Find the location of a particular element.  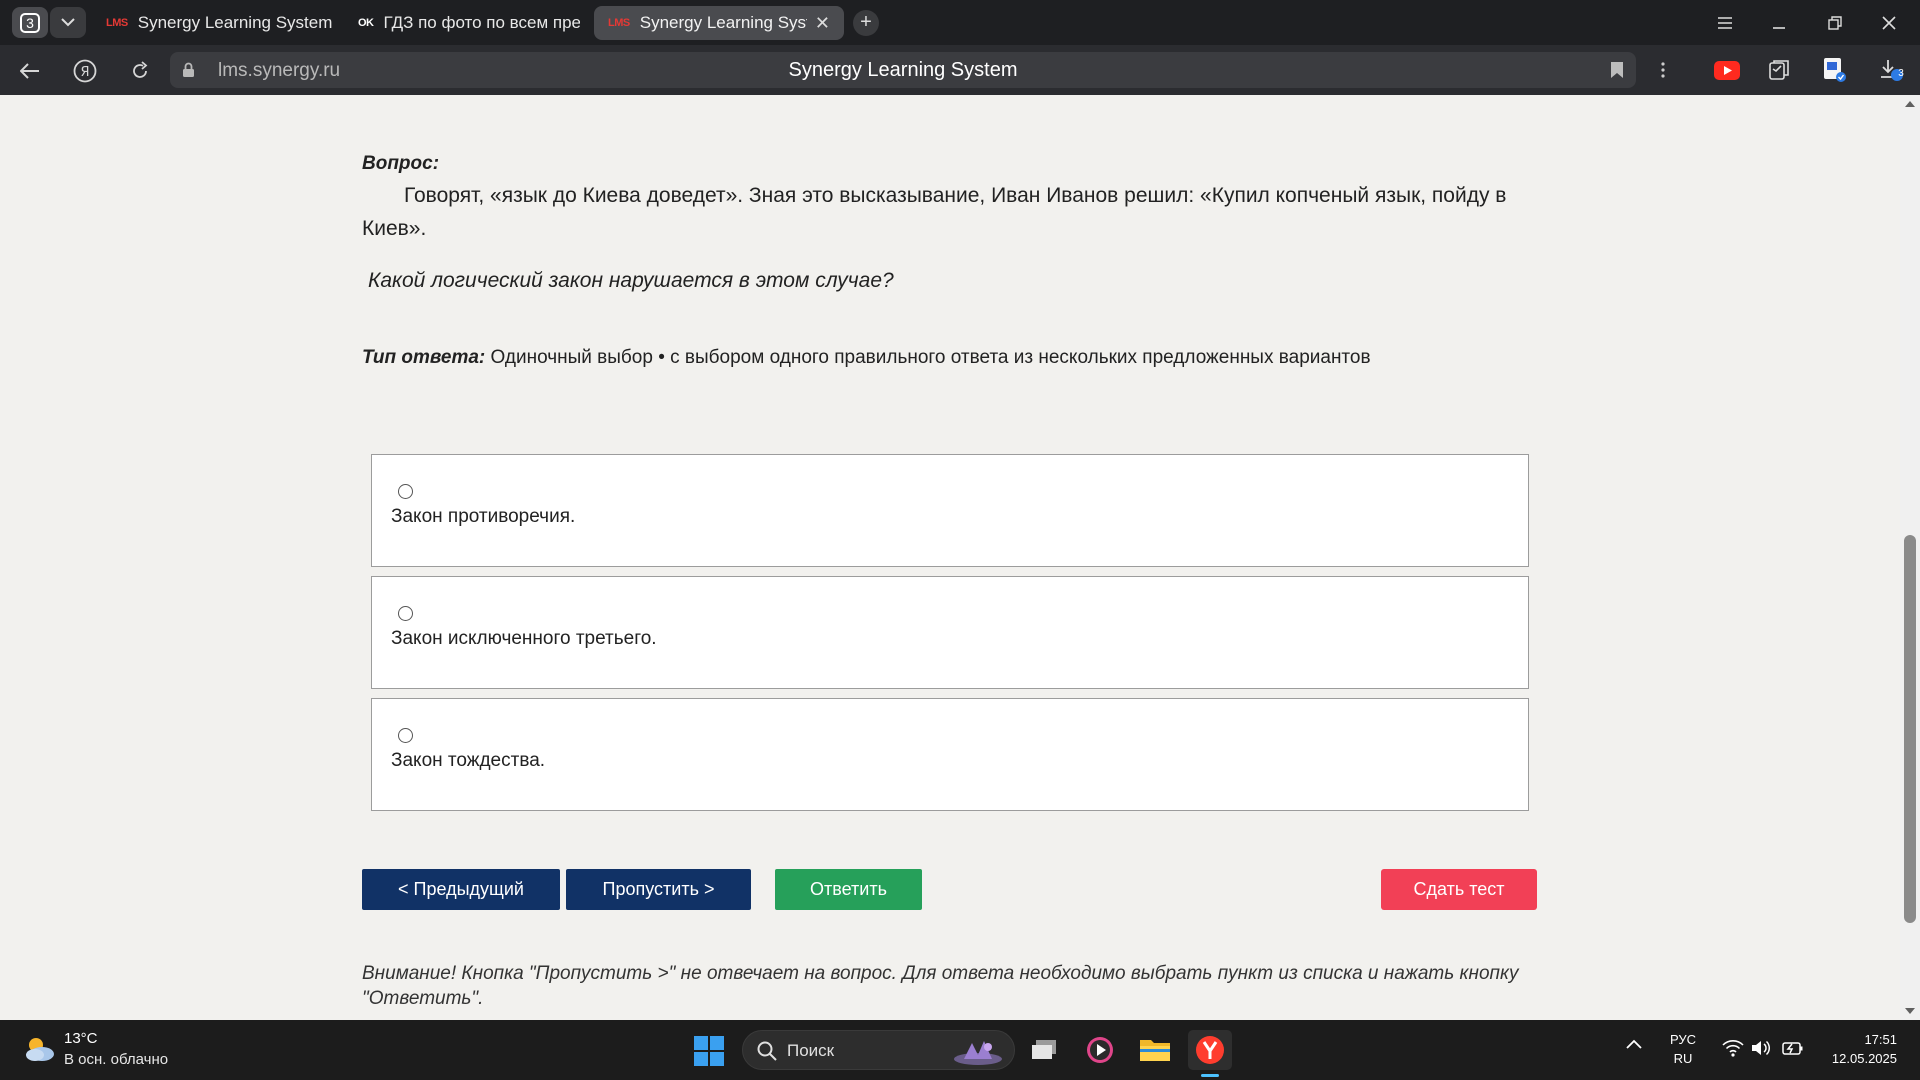

youtube-extension-button is located at coordinates (1727, 70).